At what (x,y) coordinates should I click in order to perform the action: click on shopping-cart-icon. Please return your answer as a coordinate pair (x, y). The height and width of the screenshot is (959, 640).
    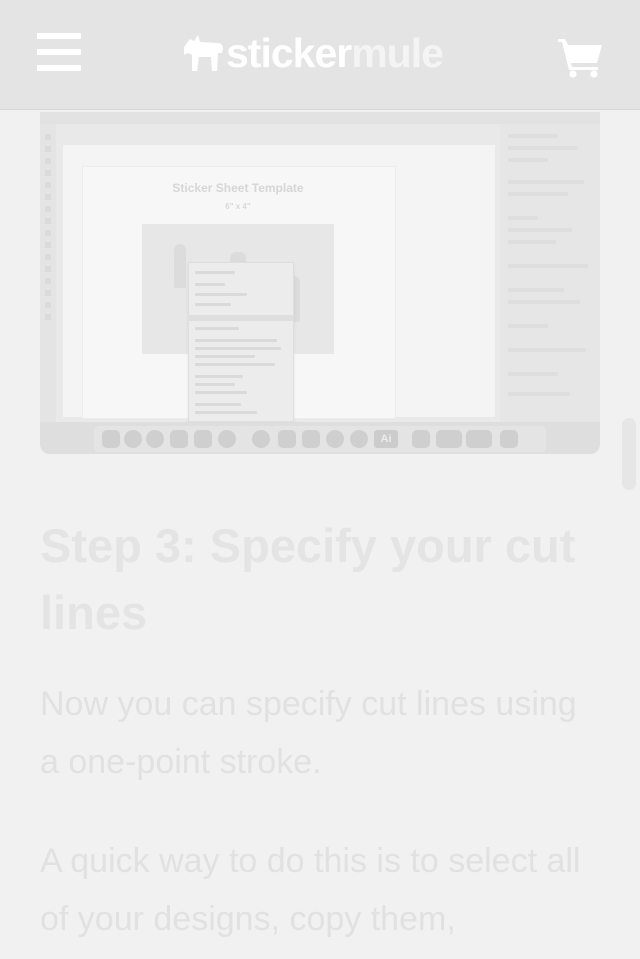
    Looking at the image, I should click on (580, 57).